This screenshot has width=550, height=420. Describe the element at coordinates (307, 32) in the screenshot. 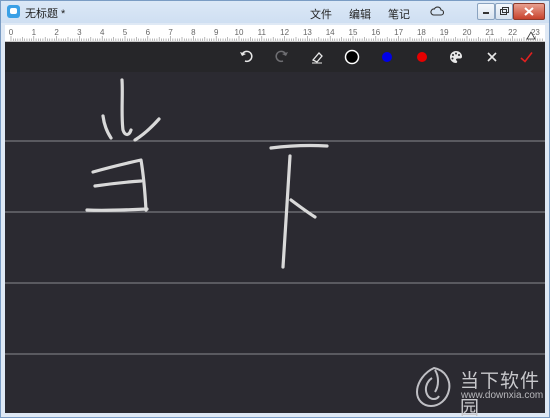

I see `ruler-label: 13` at that location.